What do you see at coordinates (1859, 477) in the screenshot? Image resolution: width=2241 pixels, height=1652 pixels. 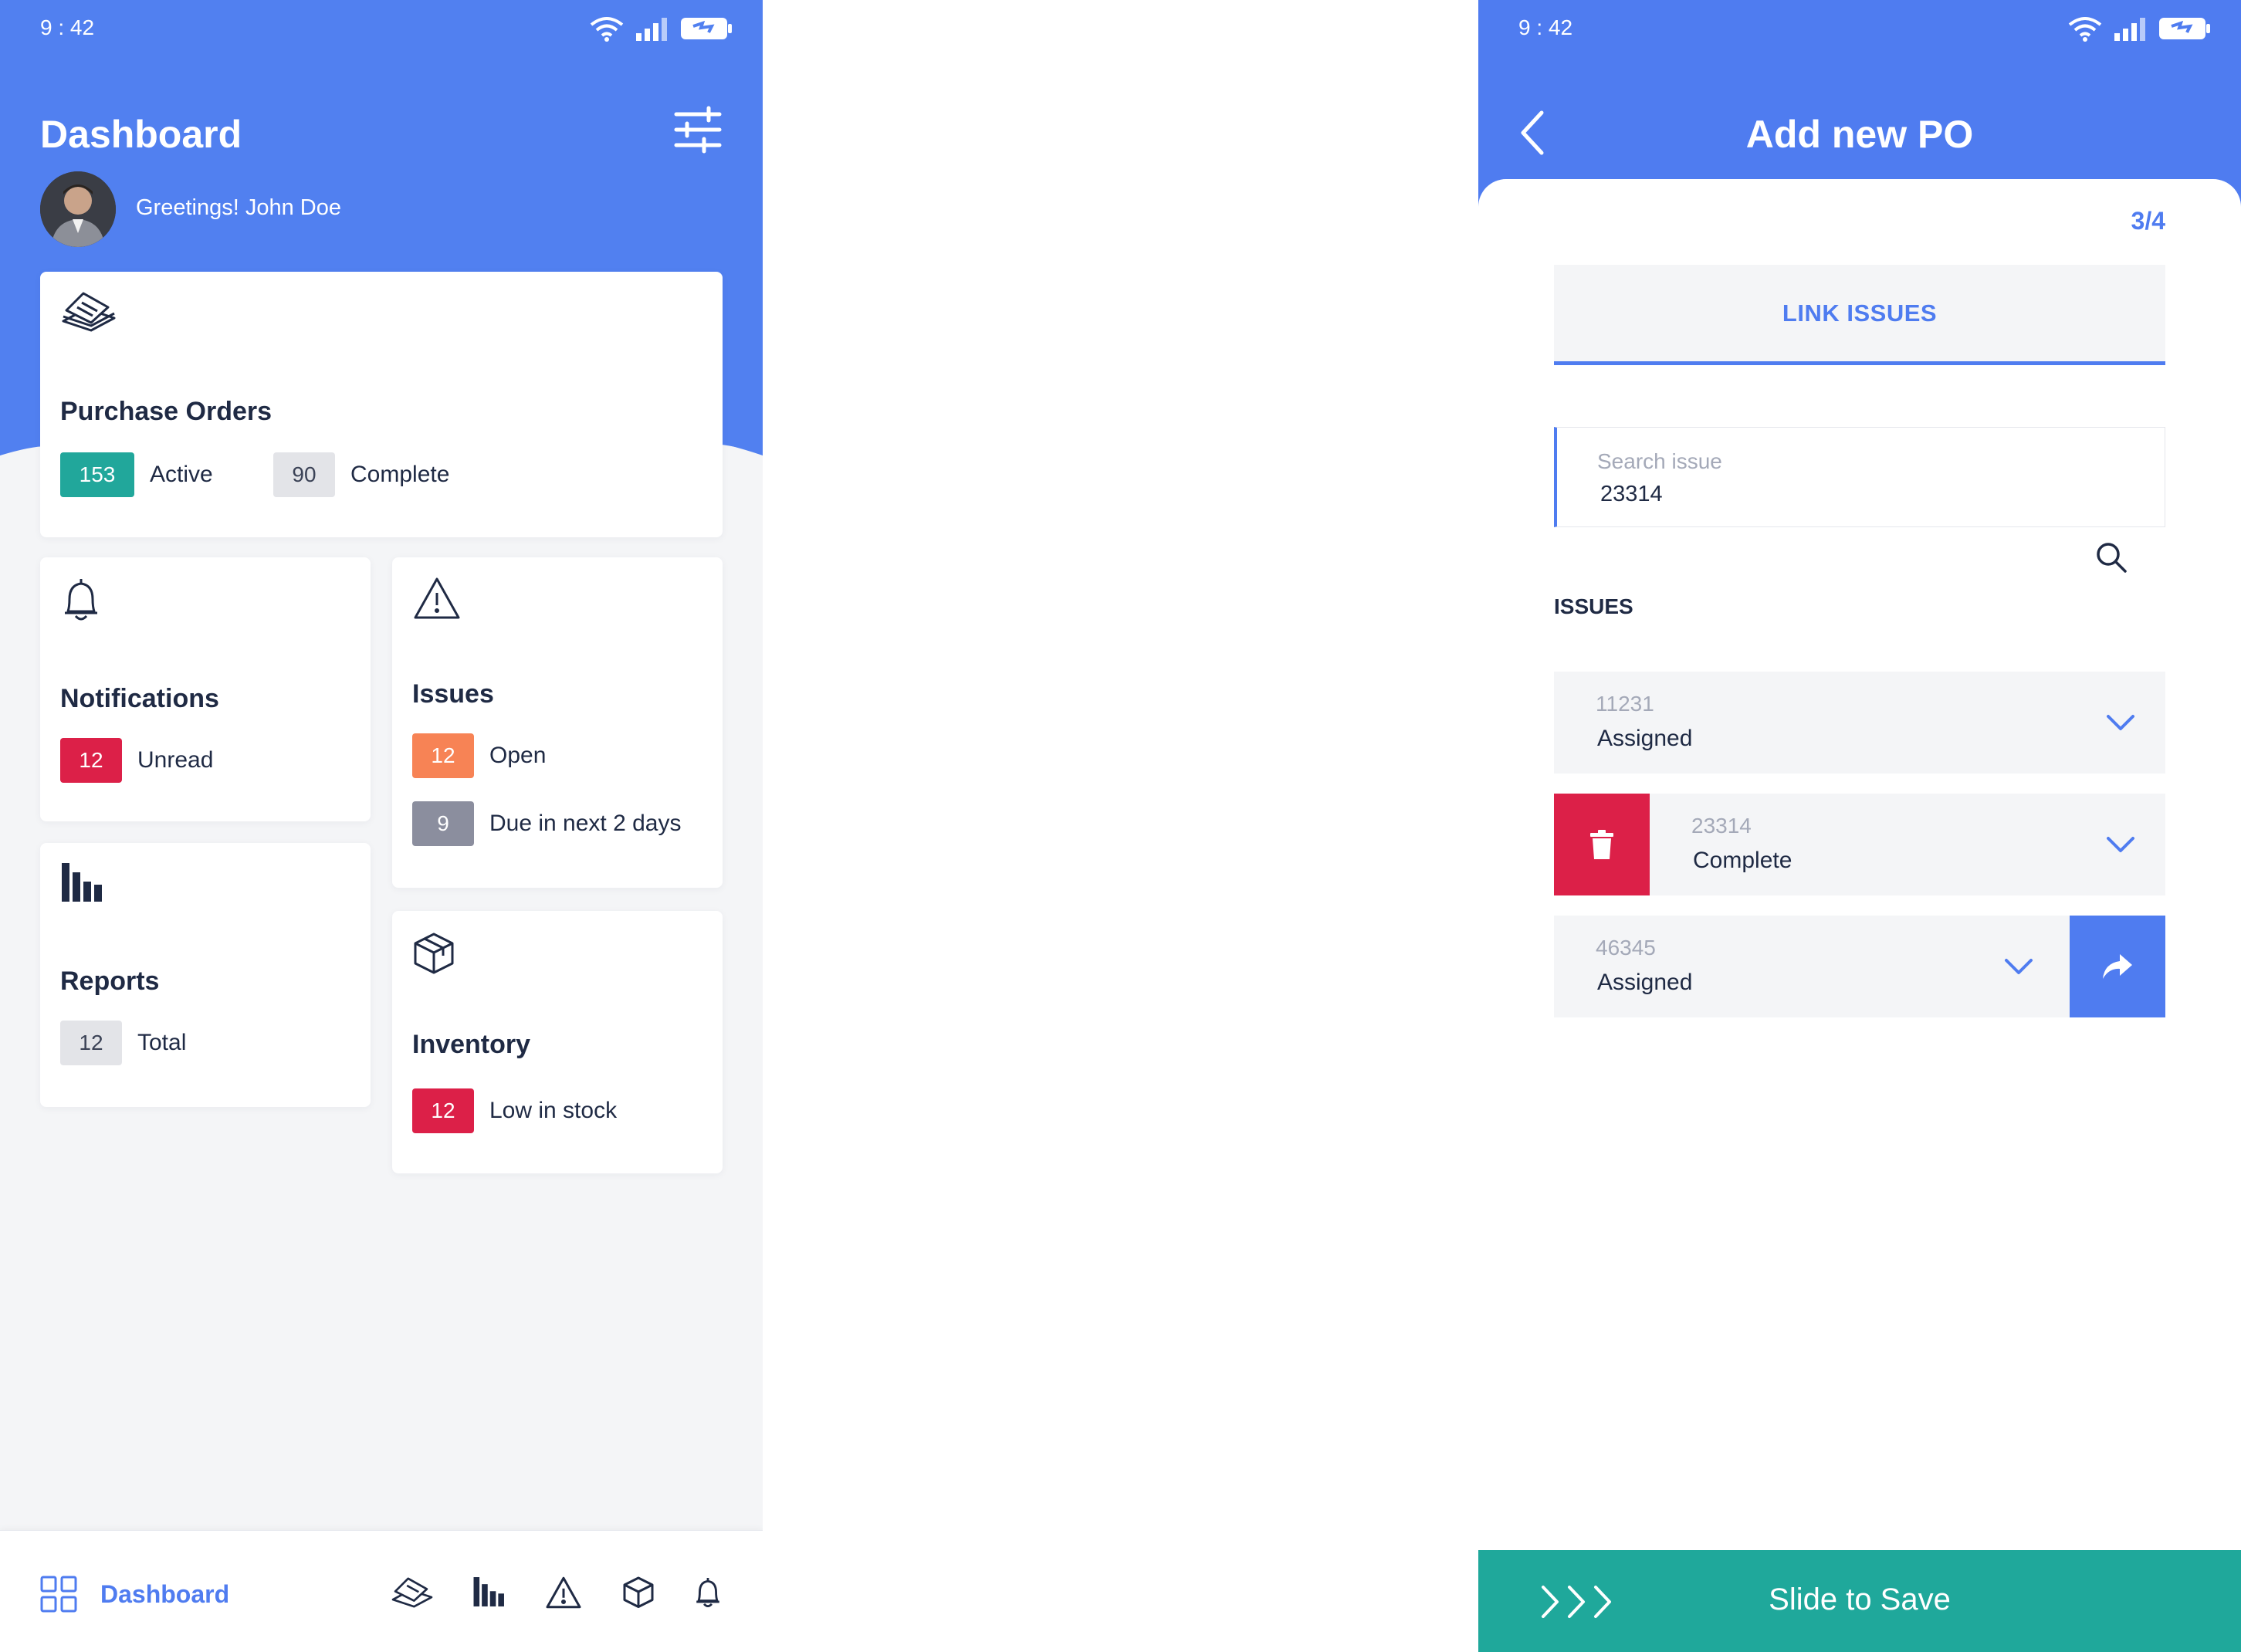 I see `search-input: Search issue 23314` at bounding box center [1859, 477].